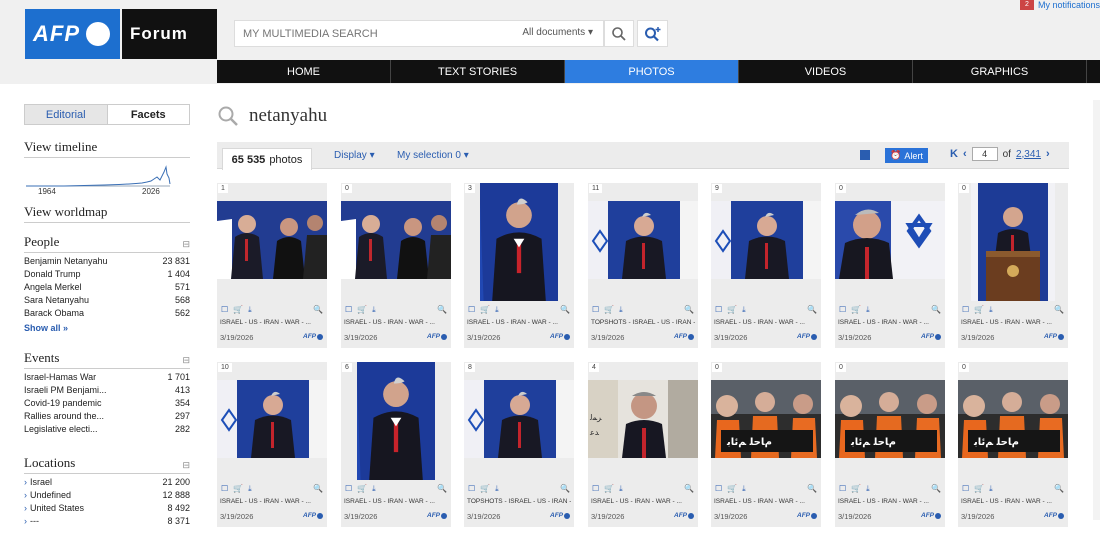 This screenshot has width=1100, height=534. What do you see at coordinates (186, 244) in the screenshot?
I see `collapse-icon: ⊟` at bounding box center [186, 244].